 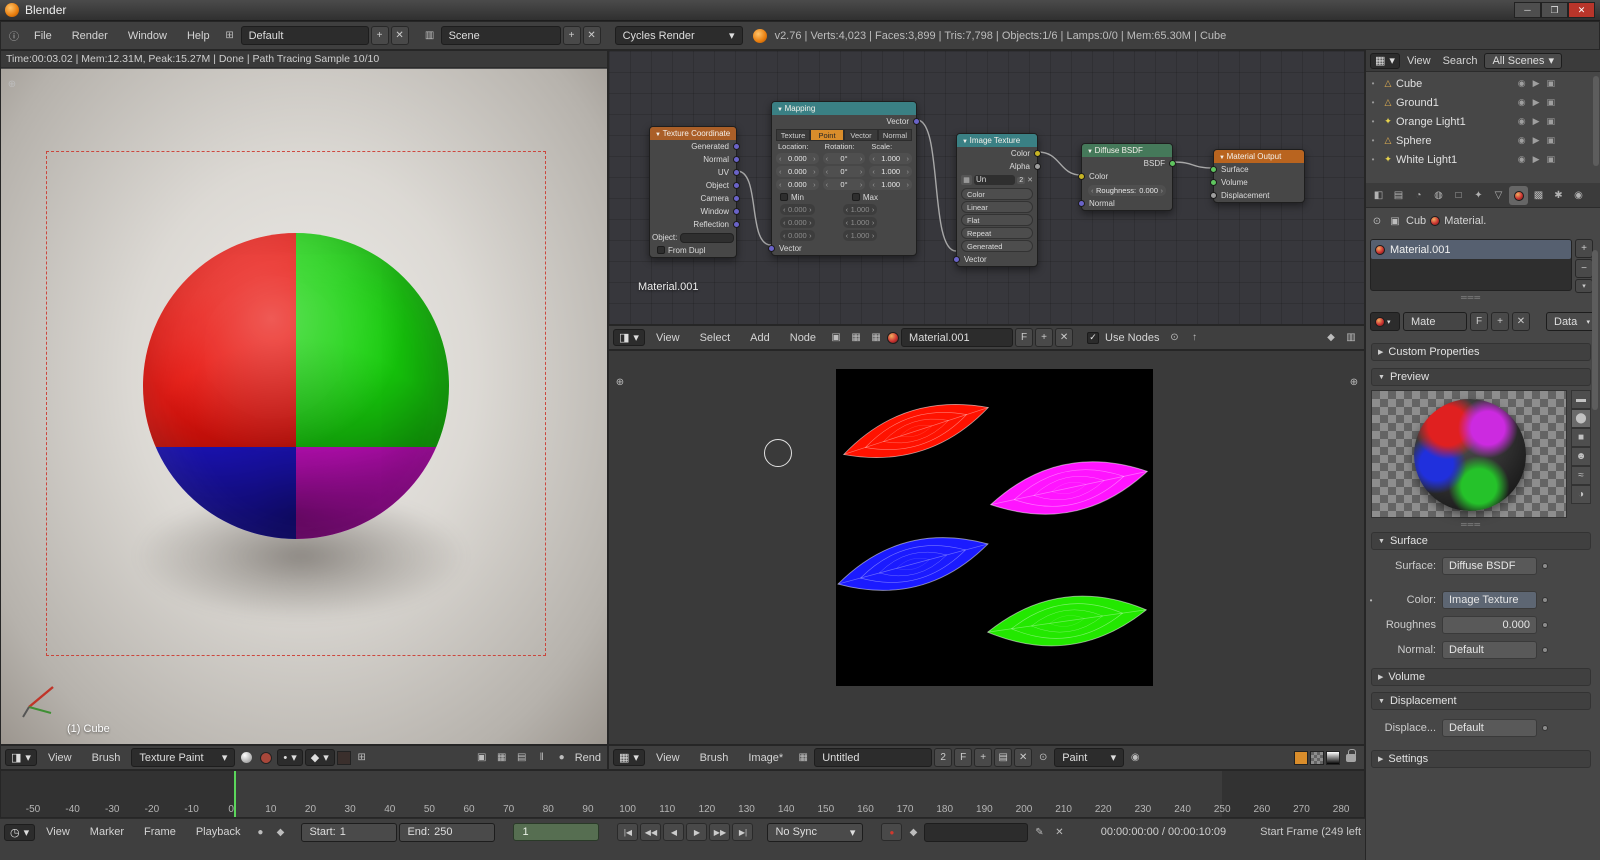 I want to click on section-settings: ▶ Settings, so click(x=1481, y=759).